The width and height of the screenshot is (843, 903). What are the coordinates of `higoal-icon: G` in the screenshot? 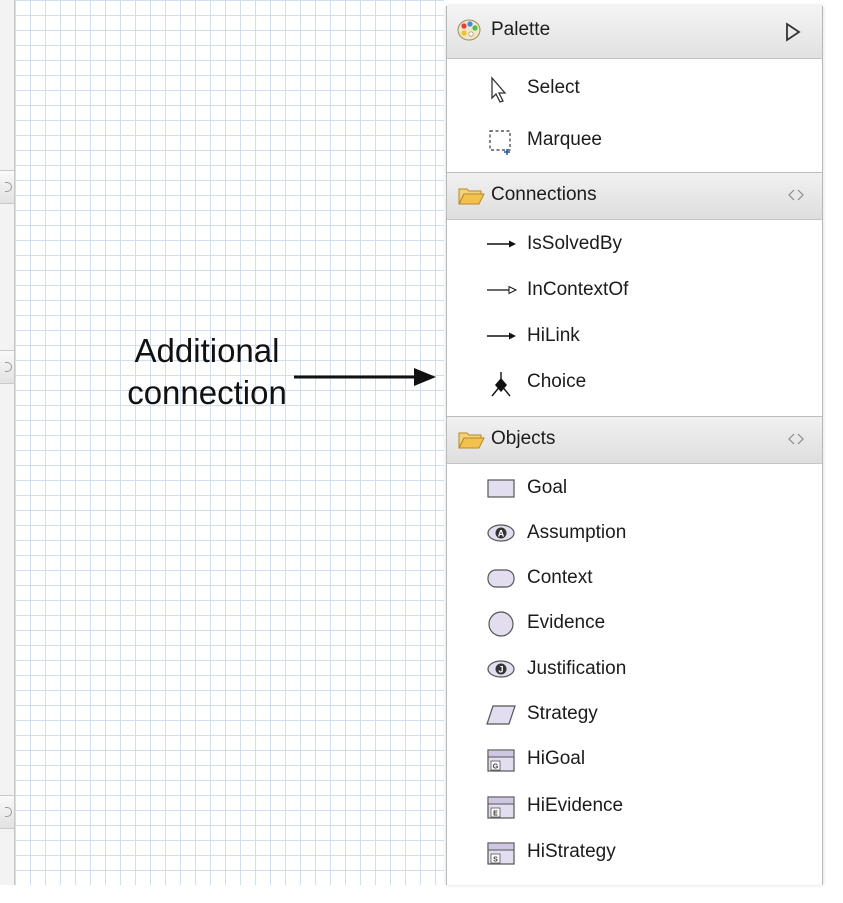 It's located at (501, 760).